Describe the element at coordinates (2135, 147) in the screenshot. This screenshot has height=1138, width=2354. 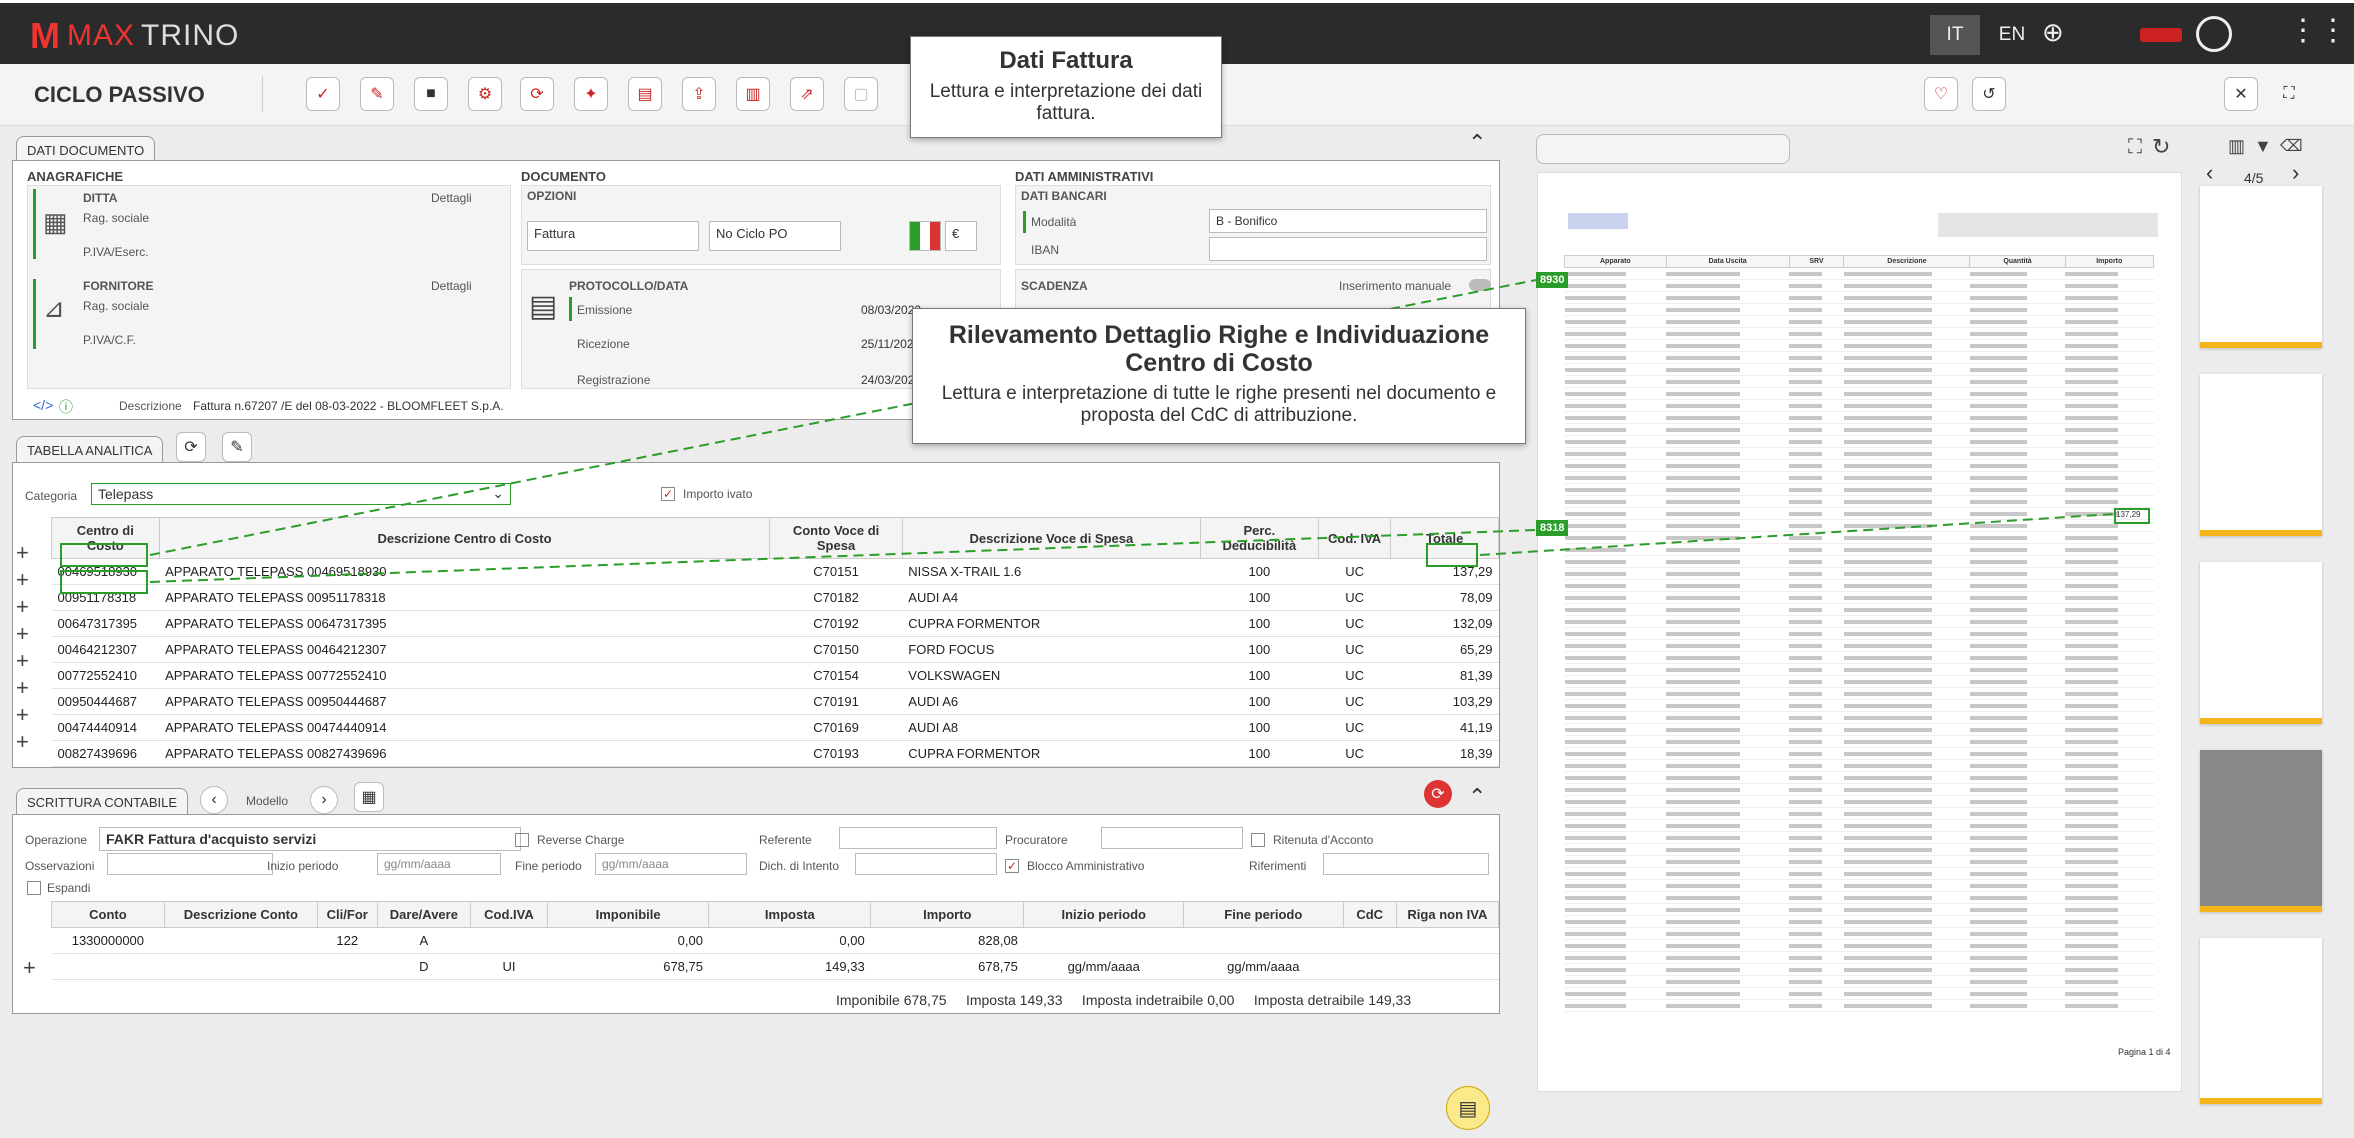
I see `fit-icon: ⛶` at that location.